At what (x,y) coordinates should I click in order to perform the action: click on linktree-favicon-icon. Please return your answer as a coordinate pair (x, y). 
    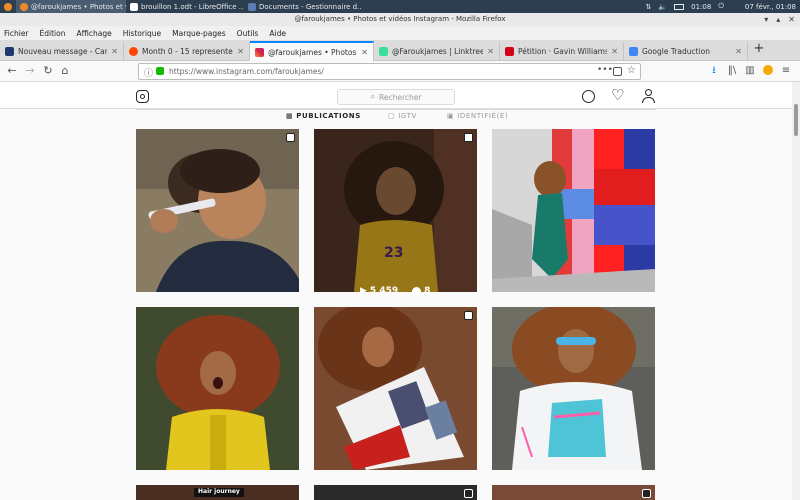
    Looking at the image, I should click on (383, 51).